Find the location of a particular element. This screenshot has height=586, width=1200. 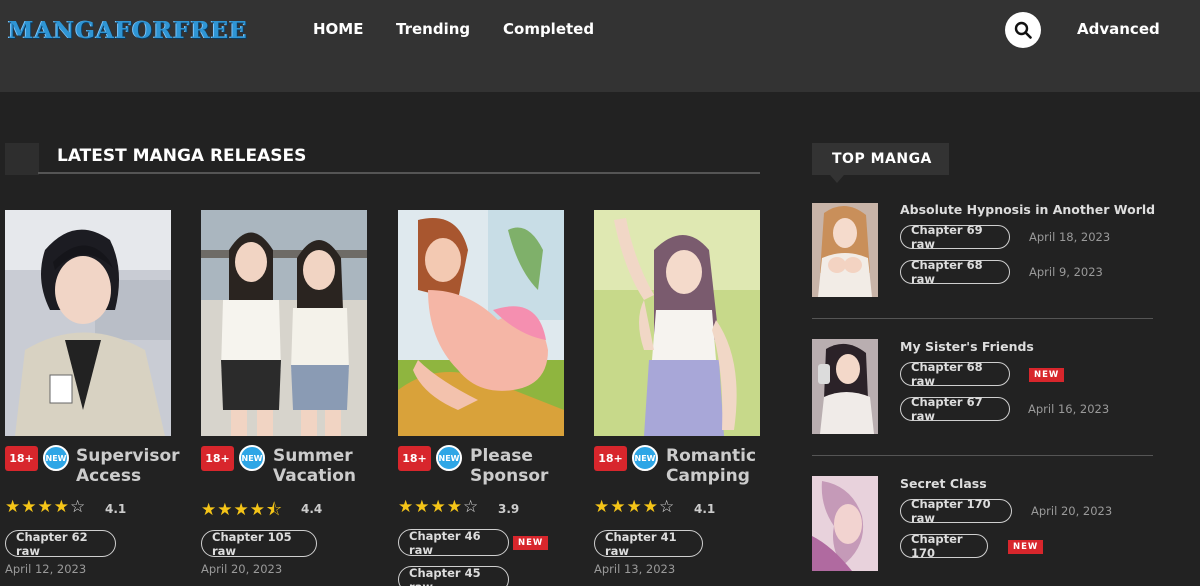

chapter-link: Chapter 67 raw is located at coordinates (955, 409).